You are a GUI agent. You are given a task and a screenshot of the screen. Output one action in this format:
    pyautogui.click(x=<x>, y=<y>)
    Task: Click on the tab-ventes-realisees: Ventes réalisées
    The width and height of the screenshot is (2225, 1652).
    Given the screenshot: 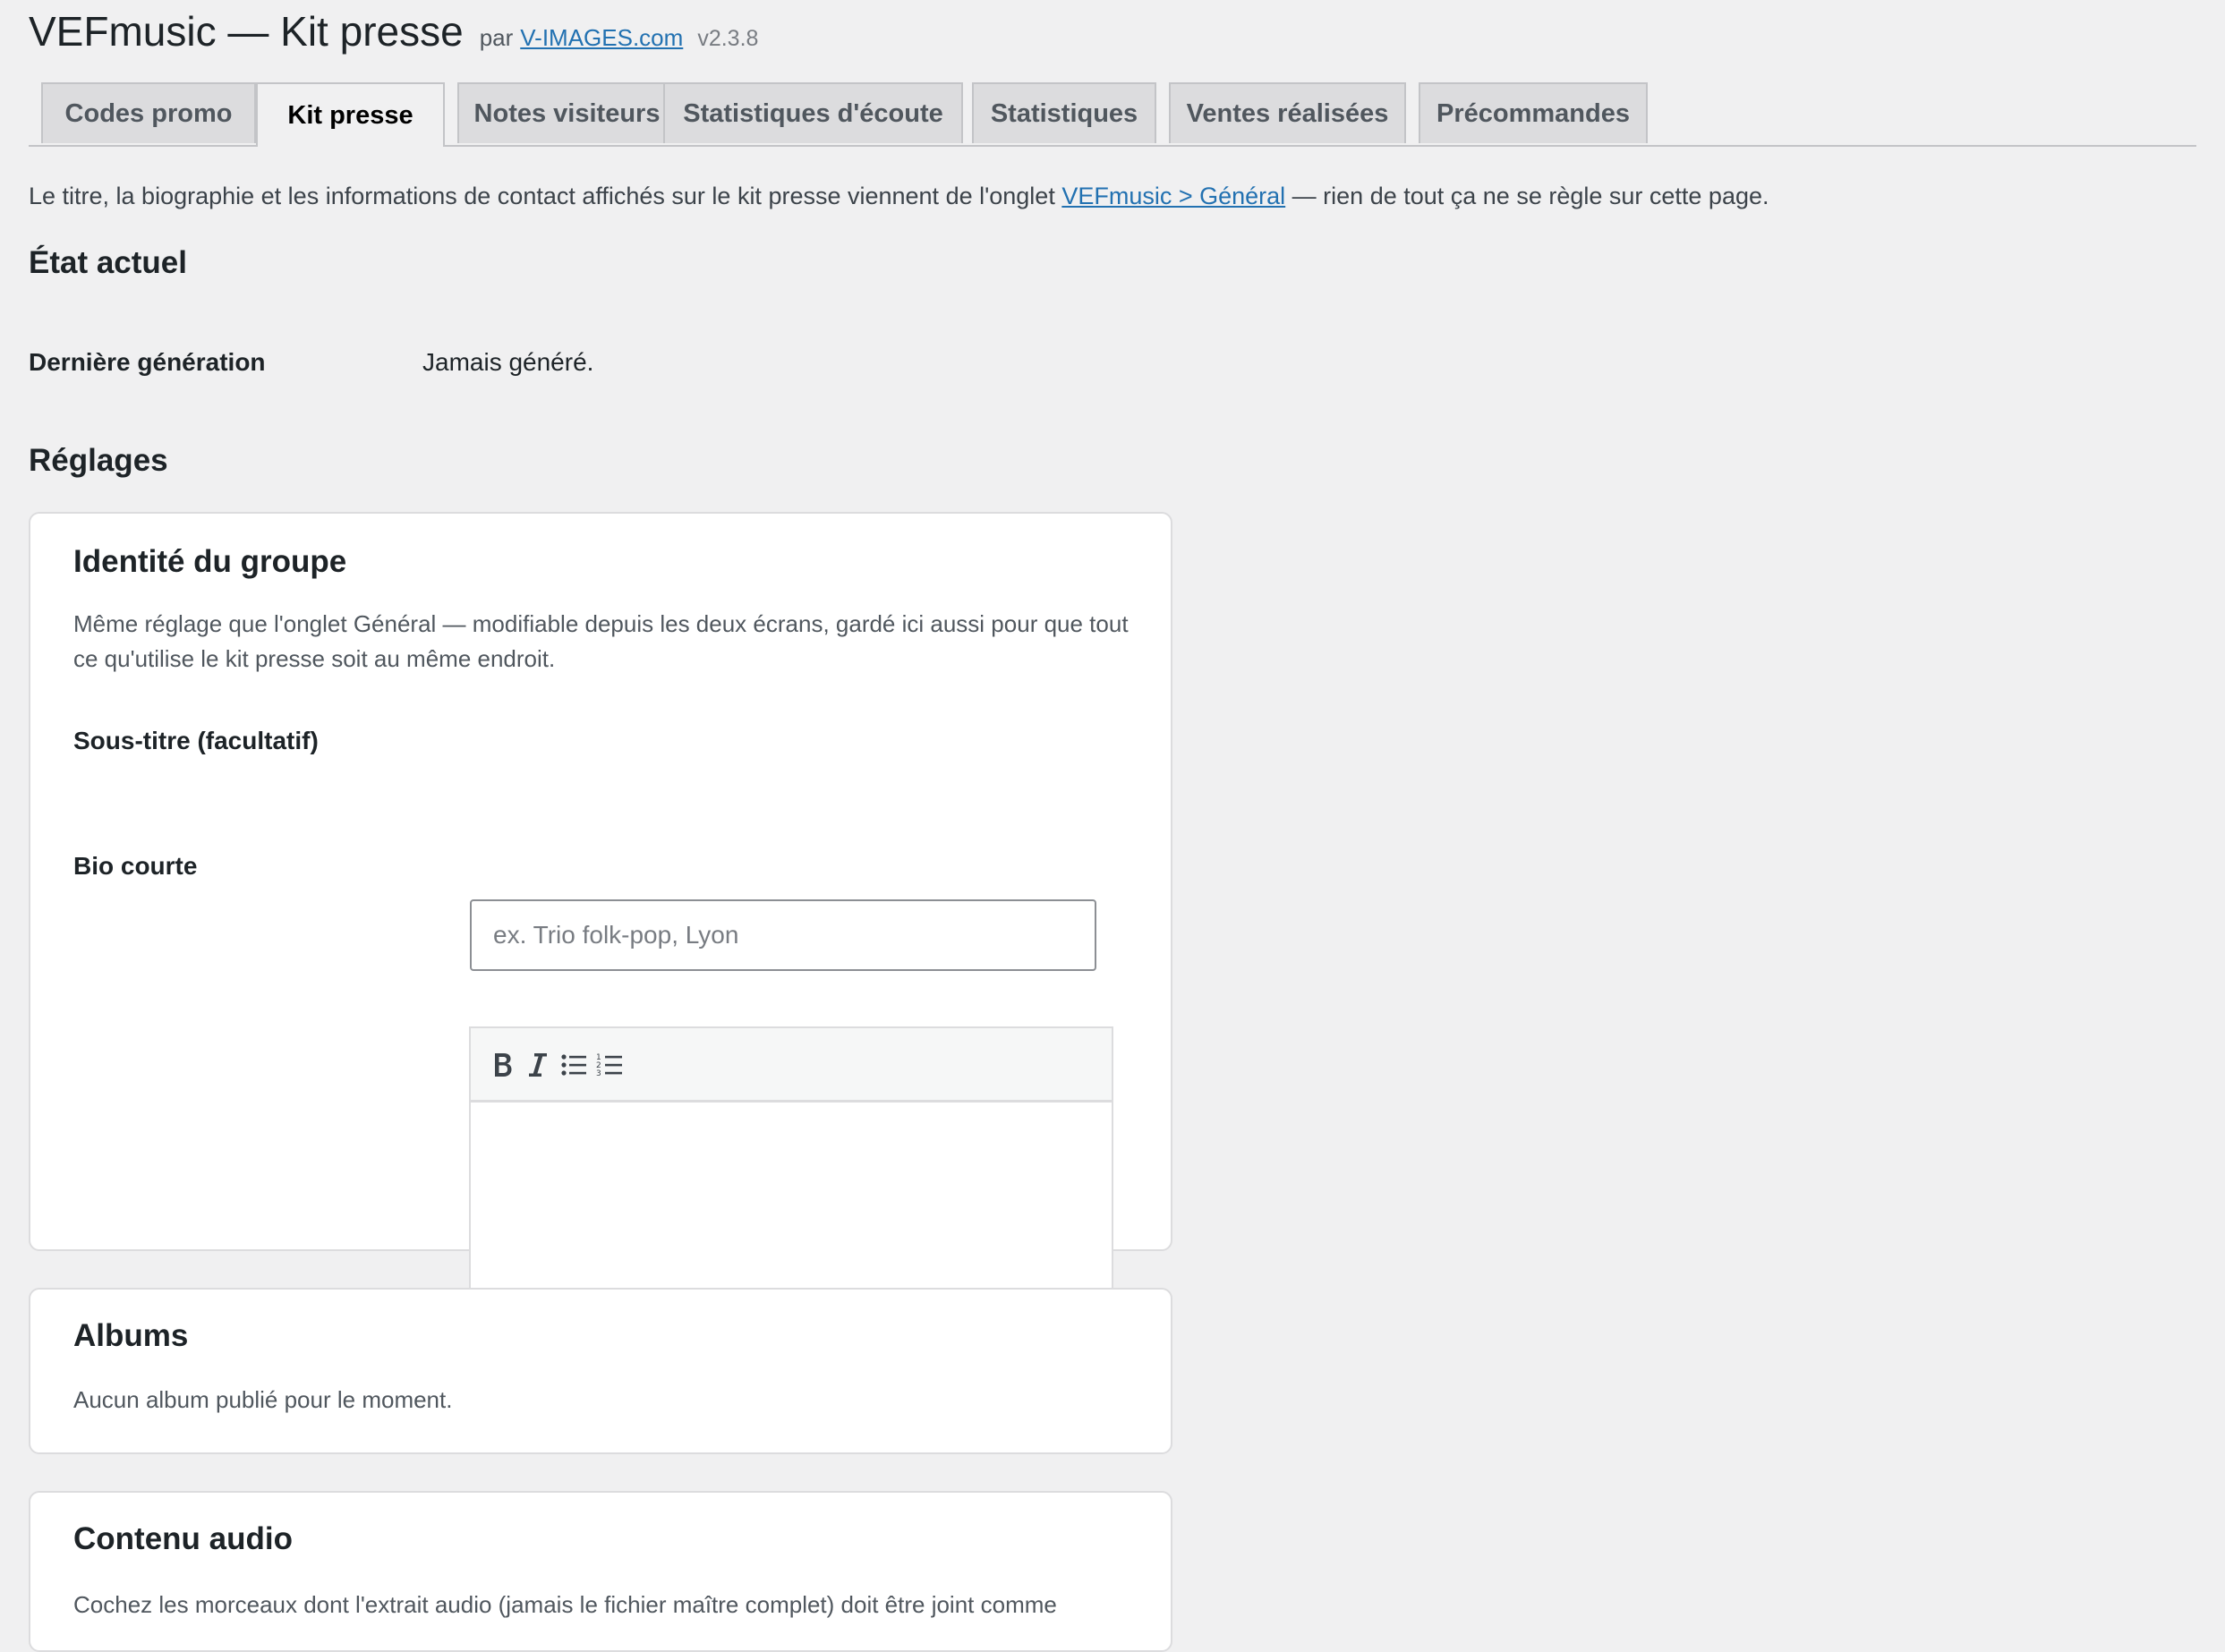 What is the action you would take?
    pyautogui.click(x=1287, y=112)
    